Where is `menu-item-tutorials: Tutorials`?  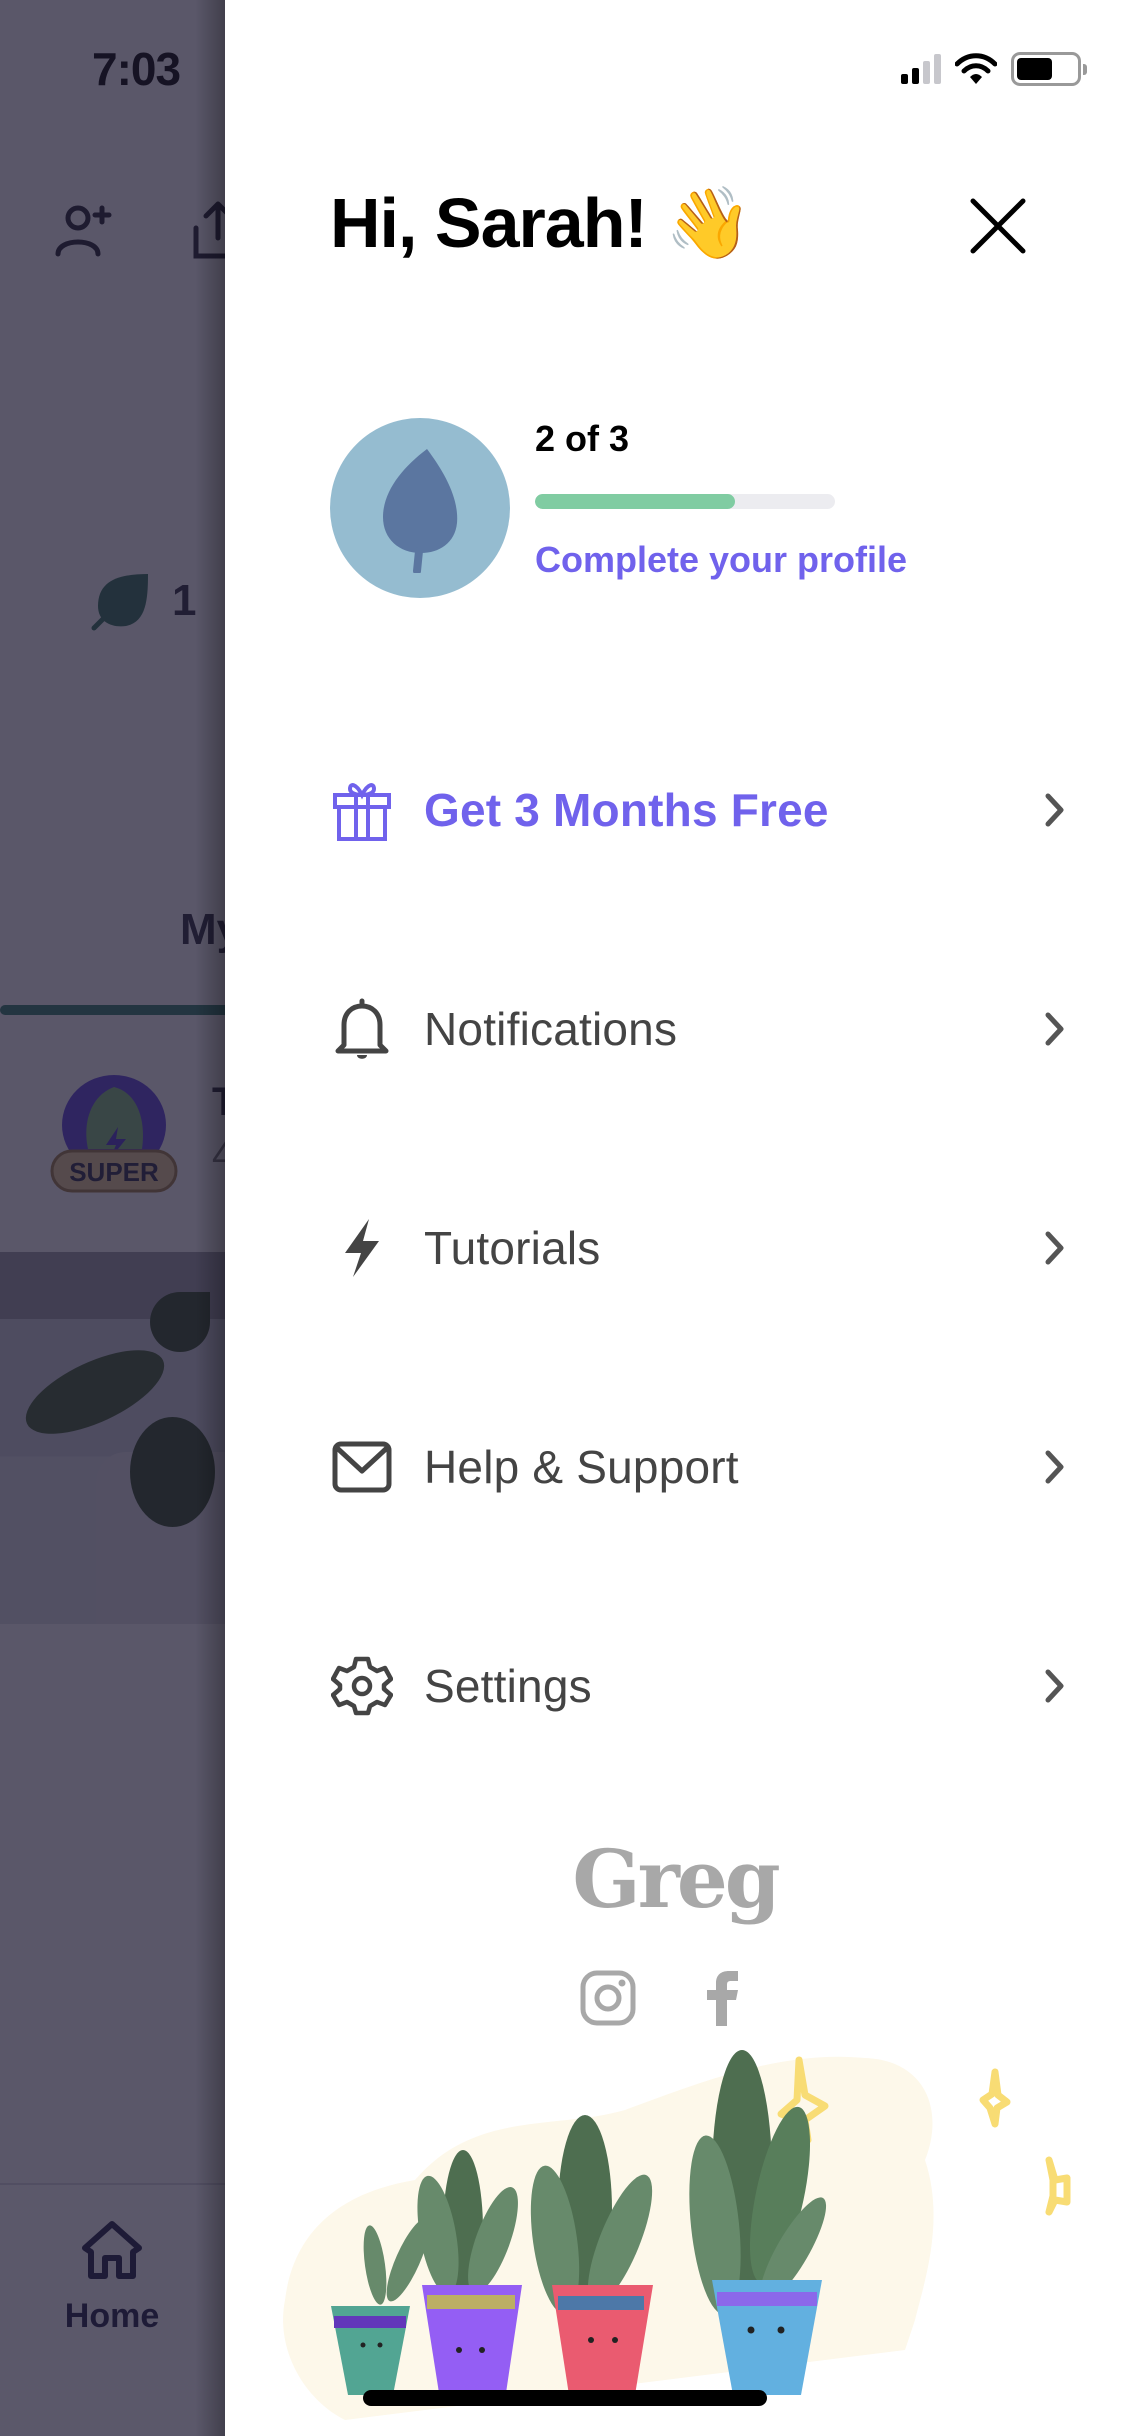 menu-item-tutorials: Tutorials is located at coordinates (700, 1247).